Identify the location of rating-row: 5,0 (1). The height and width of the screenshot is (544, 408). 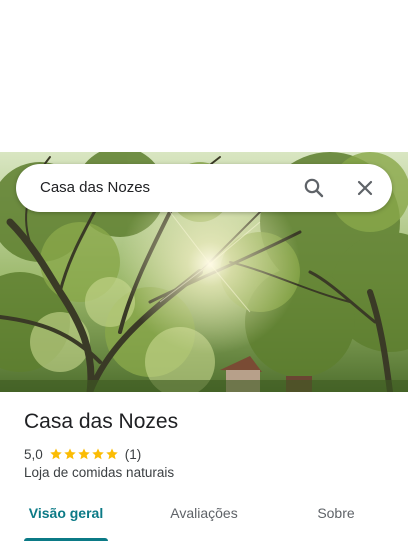
(82, 454).